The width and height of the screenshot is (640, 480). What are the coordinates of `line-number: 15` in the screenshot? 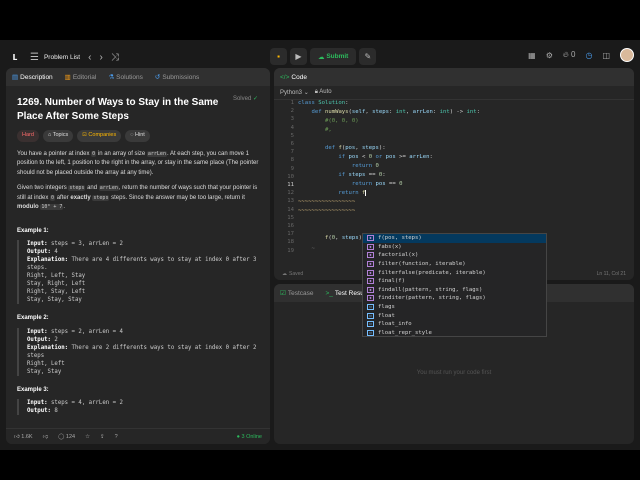 It's located at (290, 217).